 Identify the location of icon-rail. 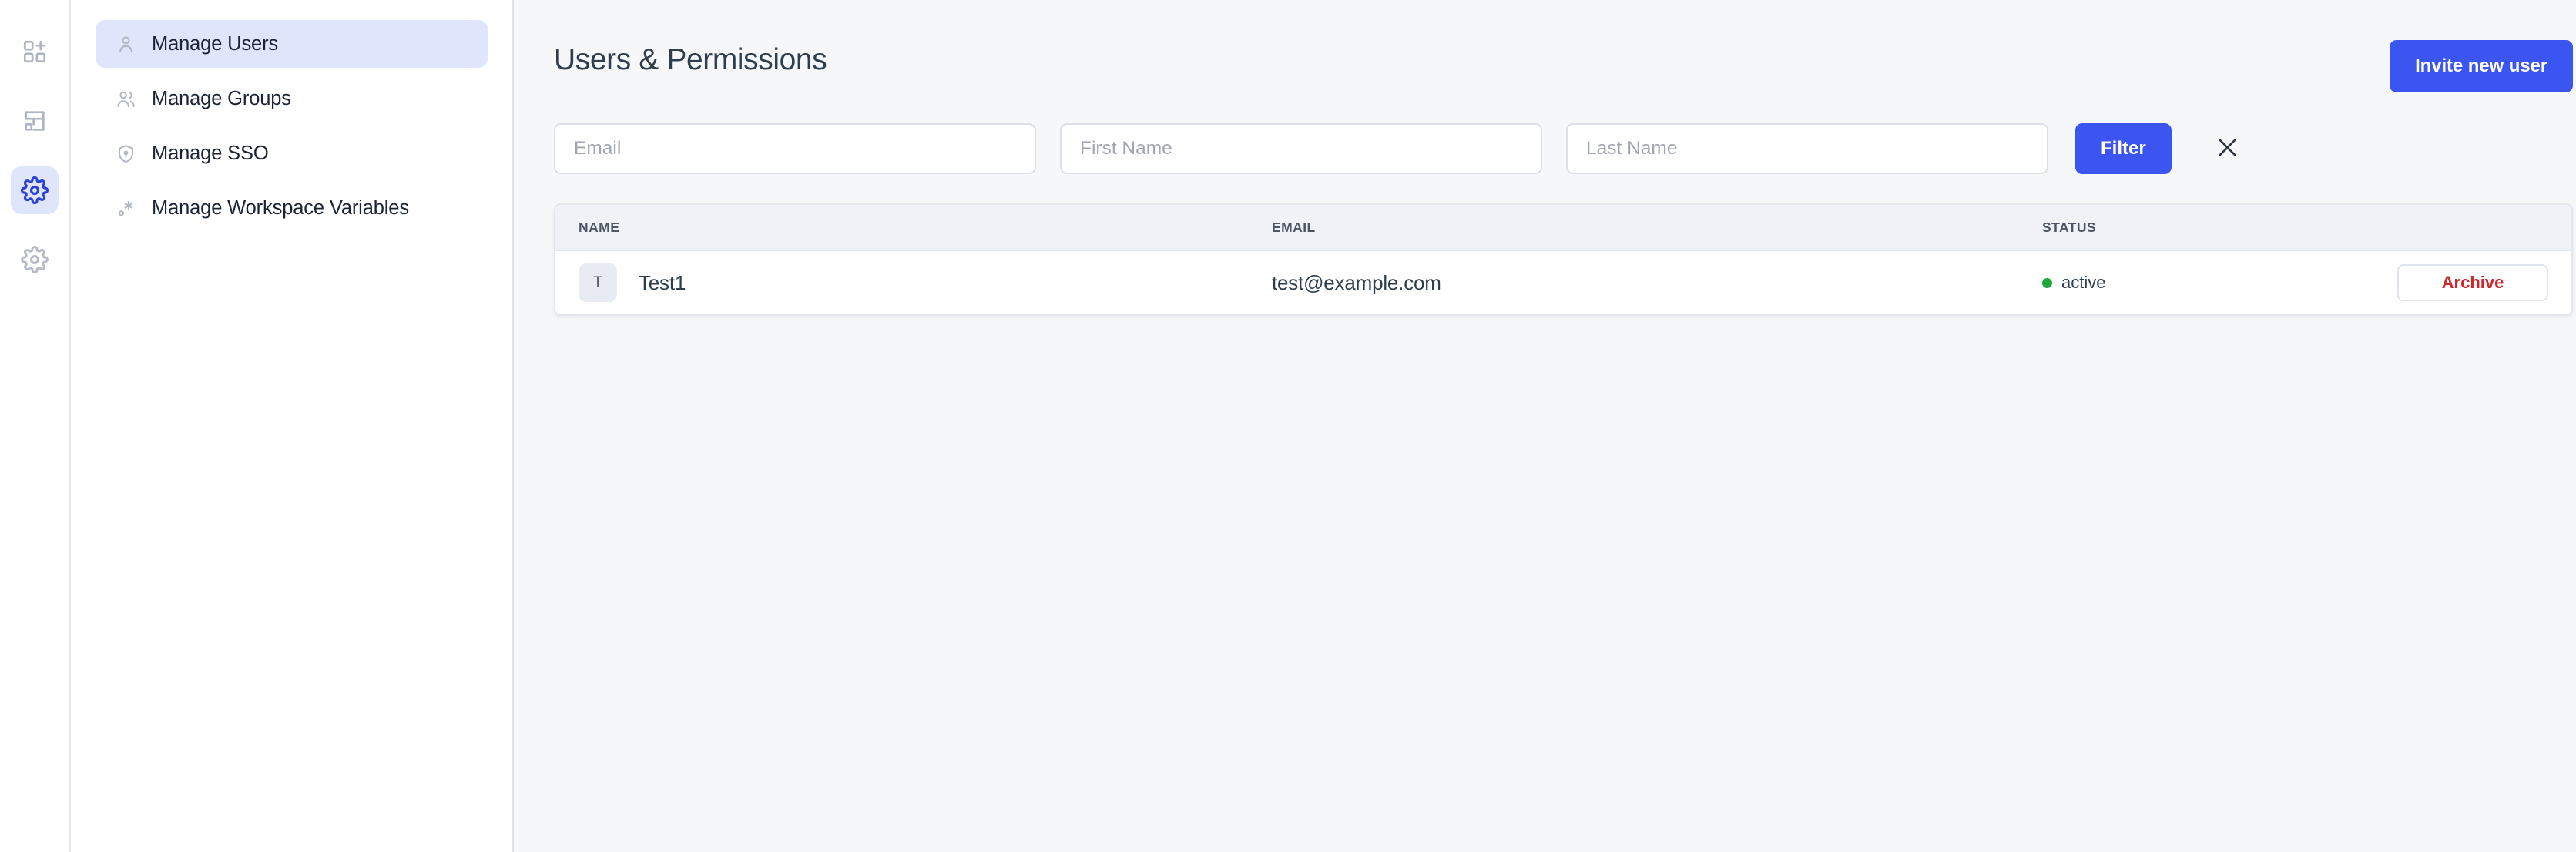
(35, 426).